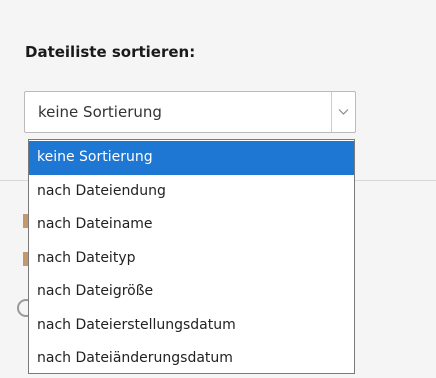  Describe the element at coordinates (206, 3) in the screenshot. I see `partially-visible-heading` at that location.